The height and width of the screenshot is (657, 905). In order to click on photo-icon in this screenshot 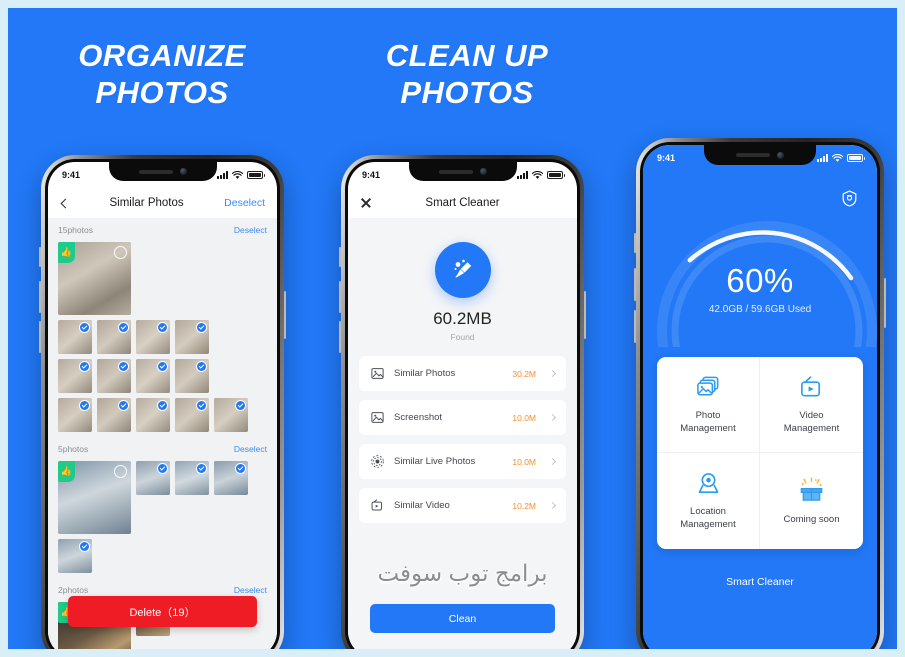, I will do `click(377, 373)`.